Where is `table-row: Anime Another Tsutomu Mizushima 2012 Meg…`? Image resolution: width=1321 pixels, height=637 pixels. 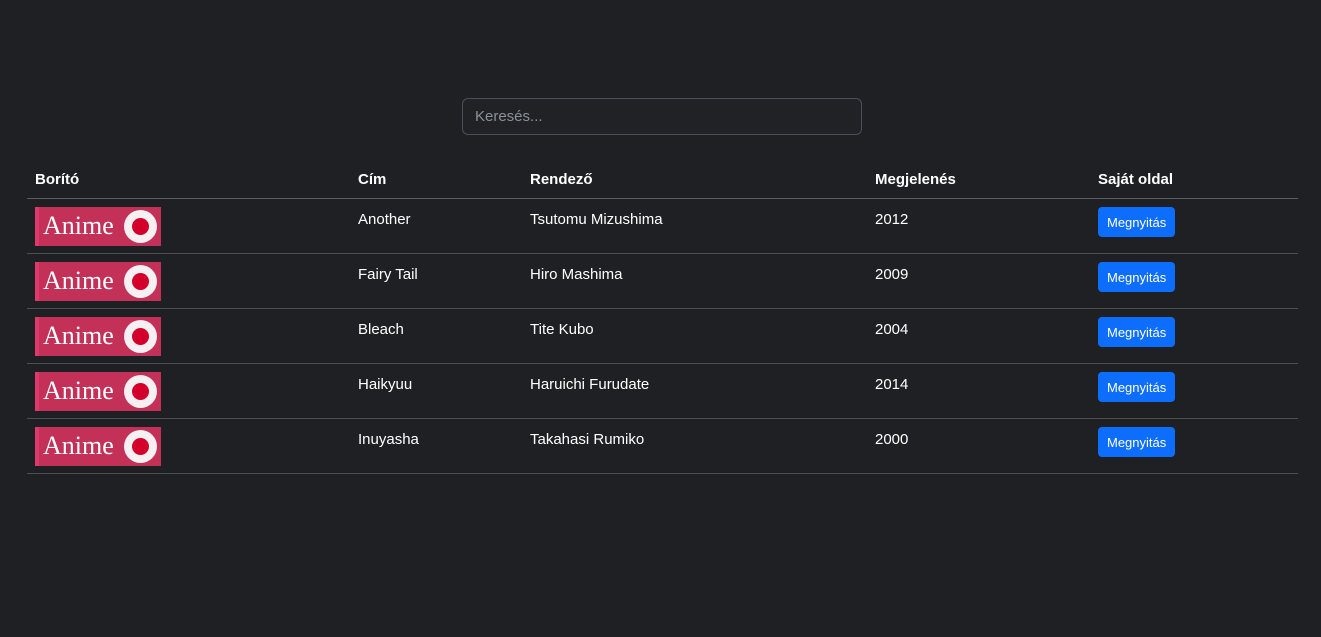 table-row: Anime Another Tsutomu Mizushima 2012 Meg… is located at coordinates (662, 226).